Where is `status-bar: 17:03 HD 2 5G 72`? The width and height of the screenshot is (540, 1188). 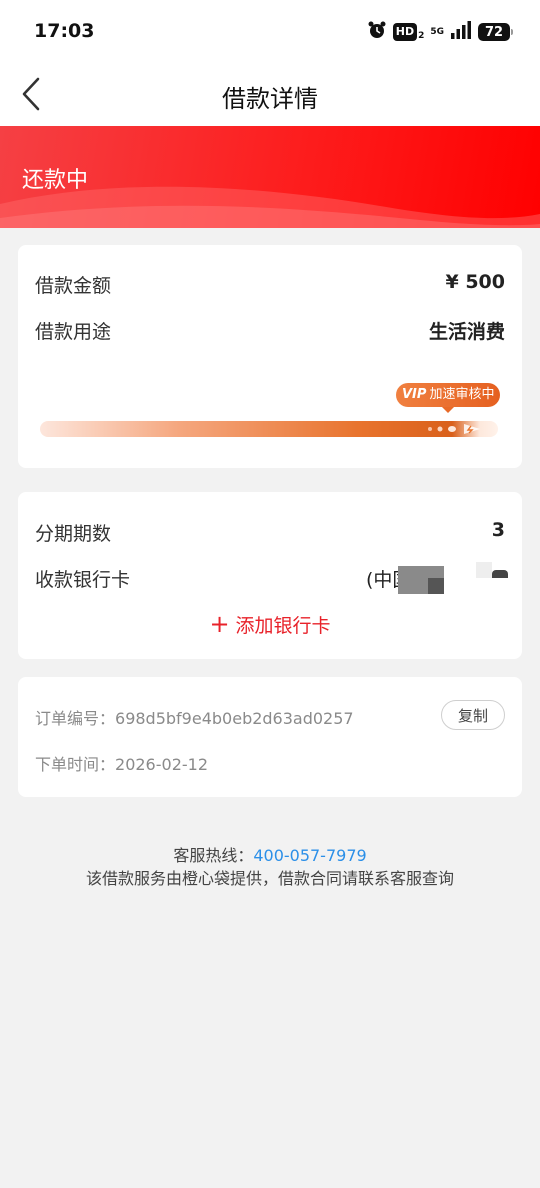 status-bar: 17:03 HD 2 5G 72 is located at coordinates (270, 31).